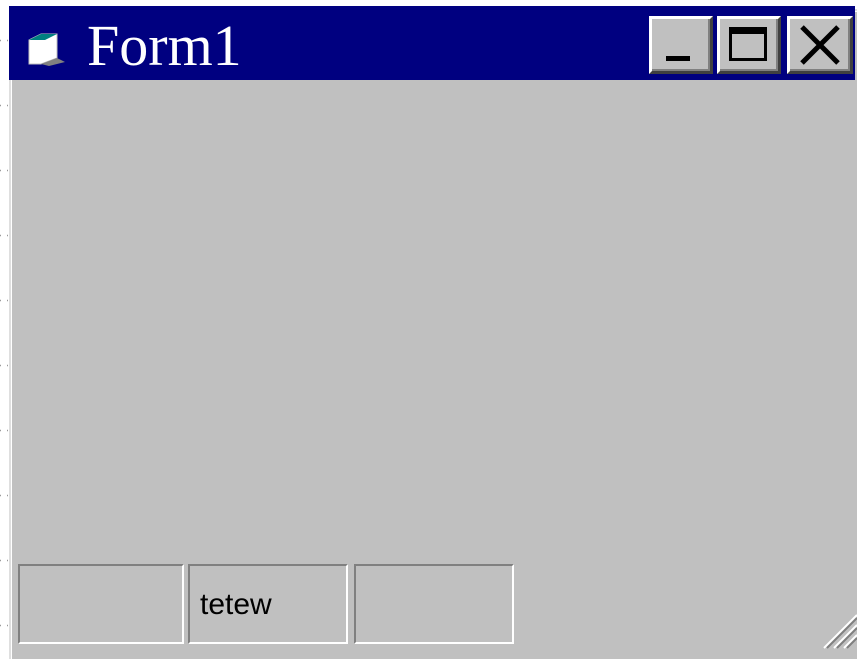 This screenshot has width=857, height=659. I want to click on design-grid, so click(4, 324).